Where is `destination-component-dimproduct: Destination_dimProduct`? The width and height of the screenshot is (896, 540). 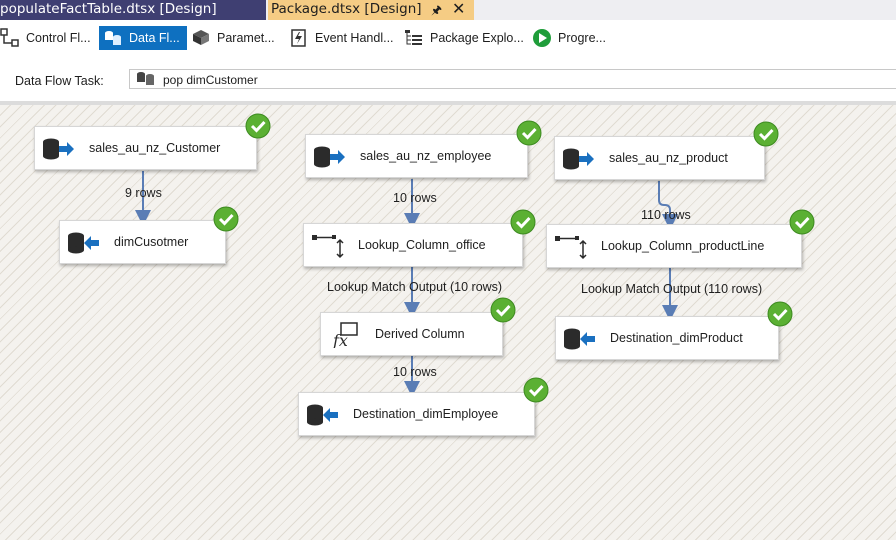
destination-component-dimproduct: Destination_dimProduct is located at coordinates (667, 338).